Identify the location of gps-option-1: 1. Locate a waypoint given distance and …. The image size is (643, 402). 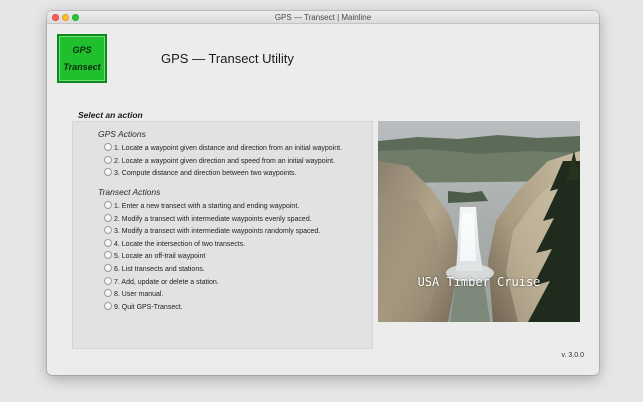
(223, 148).